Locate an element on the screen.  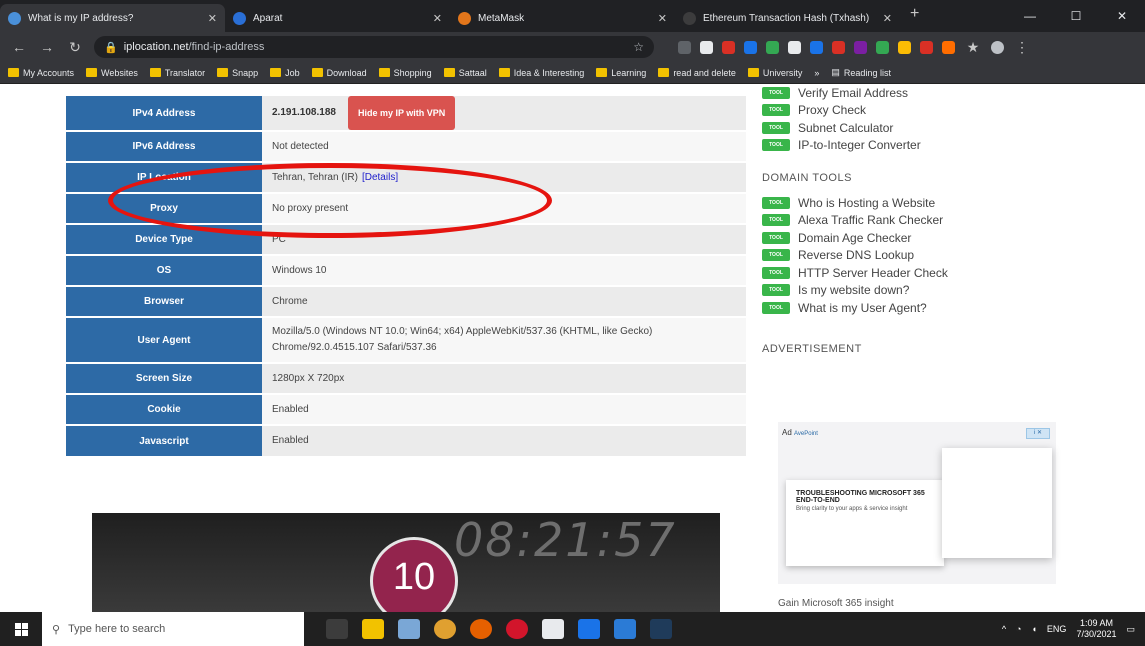
outlook-icon is located at coordinates (589, 629).